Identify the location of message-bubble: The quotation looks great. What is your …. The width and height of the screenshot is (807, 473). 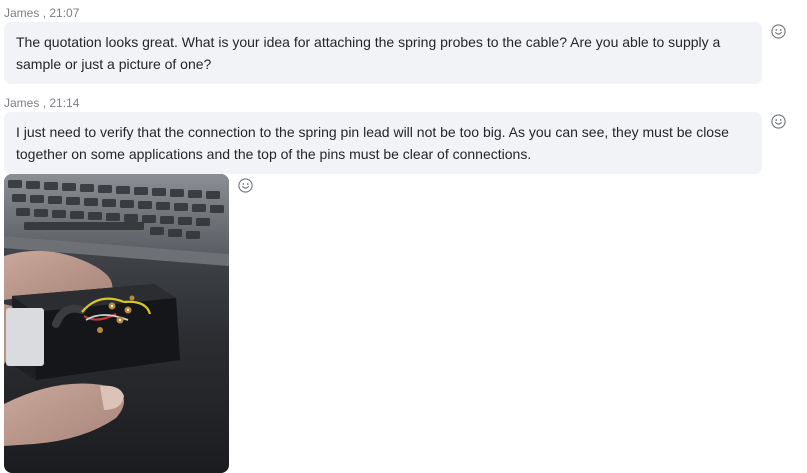
(383, 53).